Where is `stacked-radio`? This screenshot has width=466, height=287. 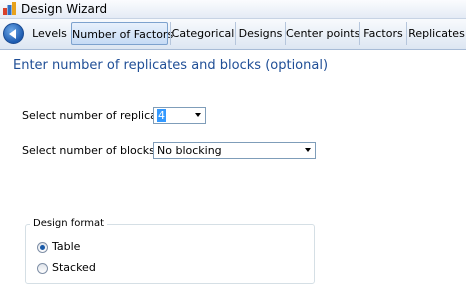 stacked-radio is located at coordinates (42, 268).